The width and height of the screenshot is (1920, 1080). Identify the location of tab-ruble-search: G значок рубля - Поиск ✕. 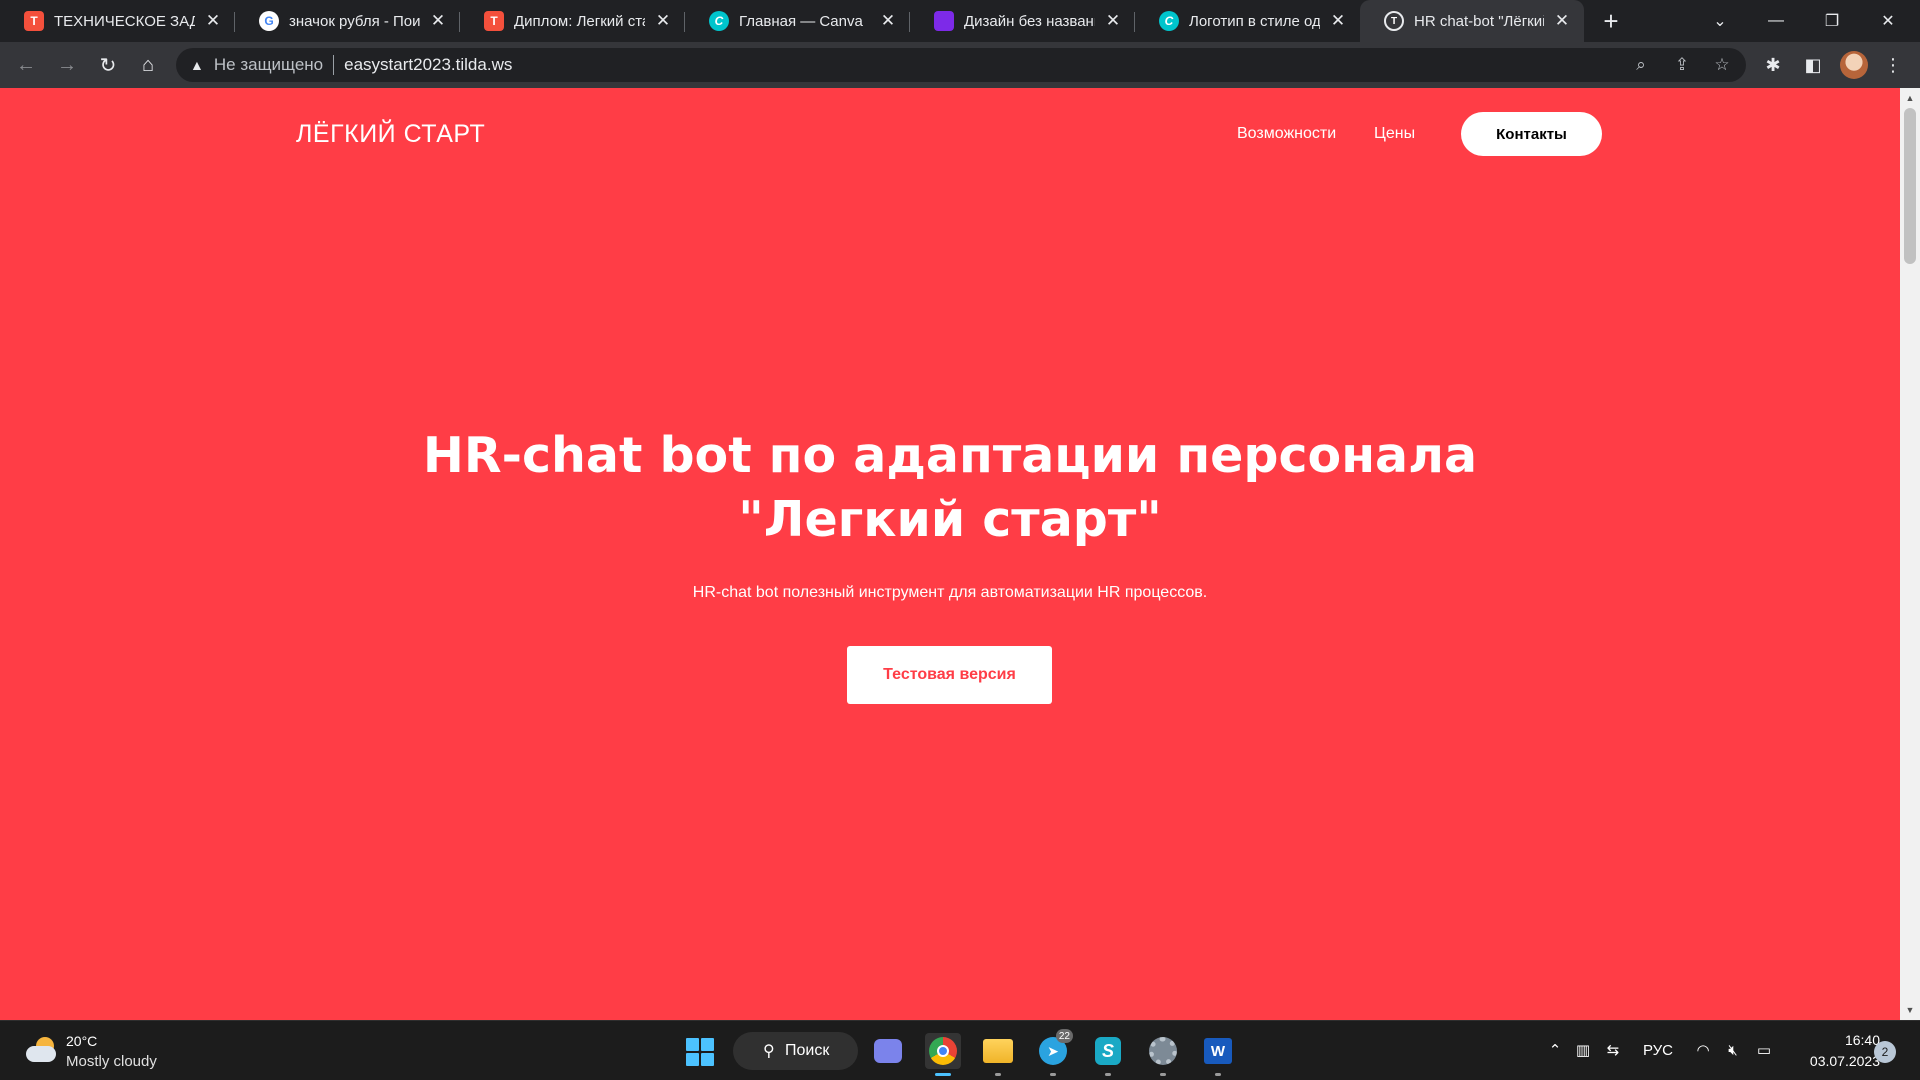
(347, 21).